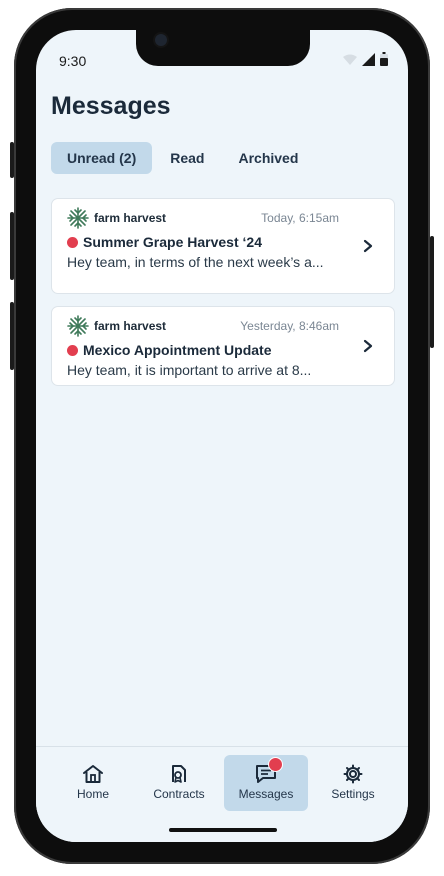  Describe the element at coordinates (161, 40) in the screenshot. I see `camera-icon` at that location.